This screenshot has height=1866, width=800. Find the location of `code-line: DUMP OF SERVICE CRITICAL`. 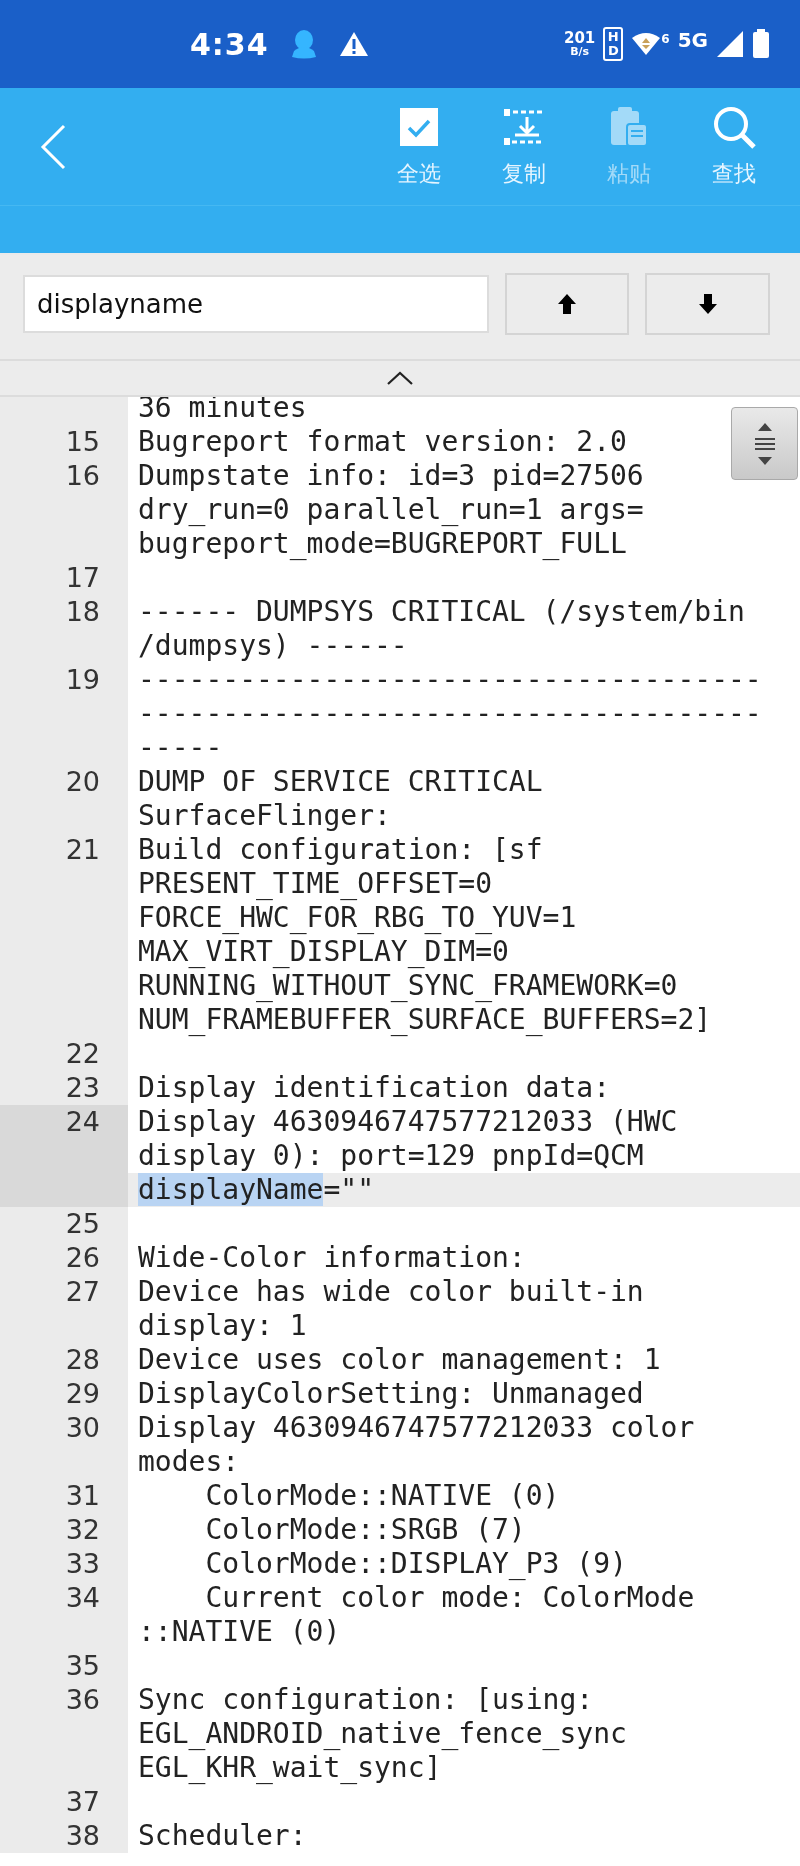

code-line: DUMP OF SERVICE CRITICAL is located at coordinates (340, 782).